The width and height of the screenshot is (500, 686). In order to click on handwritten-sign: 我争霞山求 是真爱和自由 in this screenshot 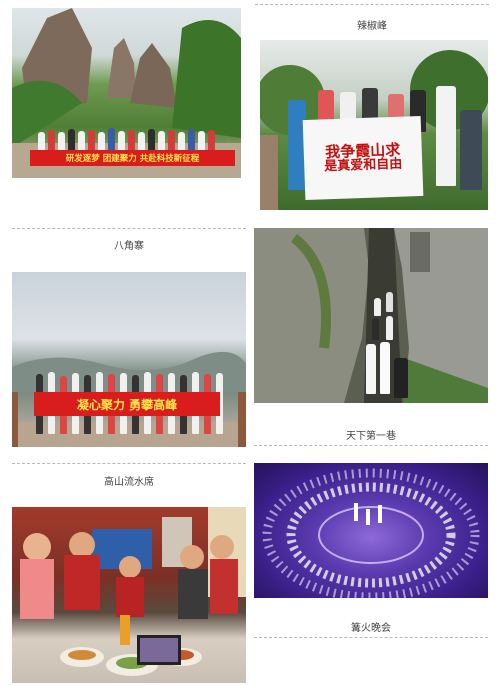, I will do `click(363, 158)`.